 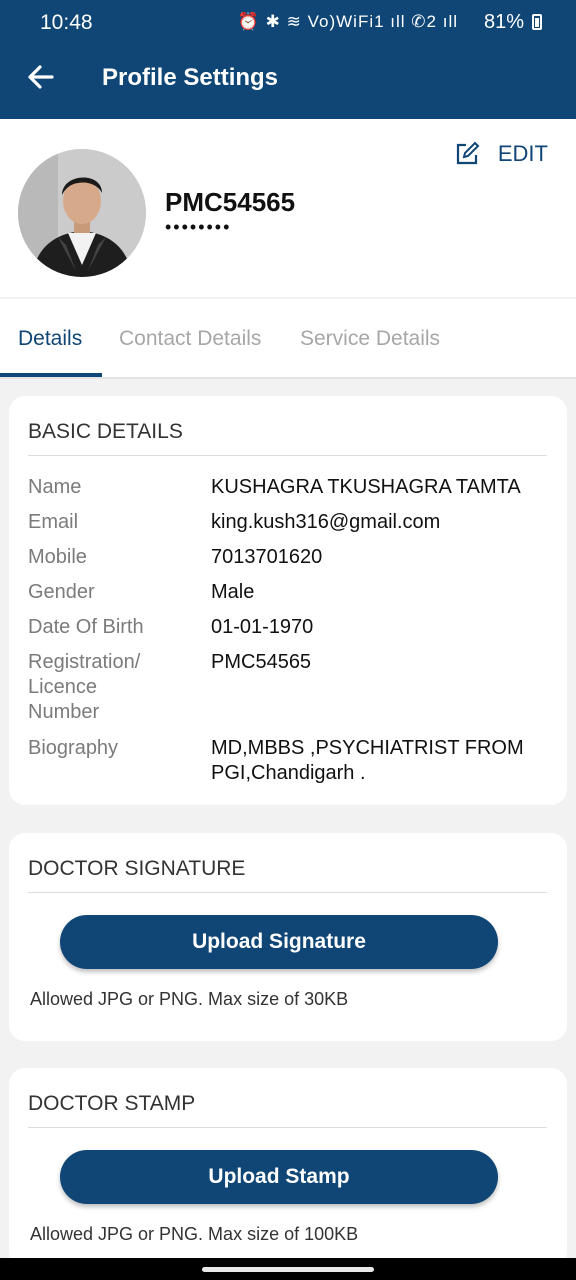 I want to click on edit-button: EDIT, so click(x=501, y=154).